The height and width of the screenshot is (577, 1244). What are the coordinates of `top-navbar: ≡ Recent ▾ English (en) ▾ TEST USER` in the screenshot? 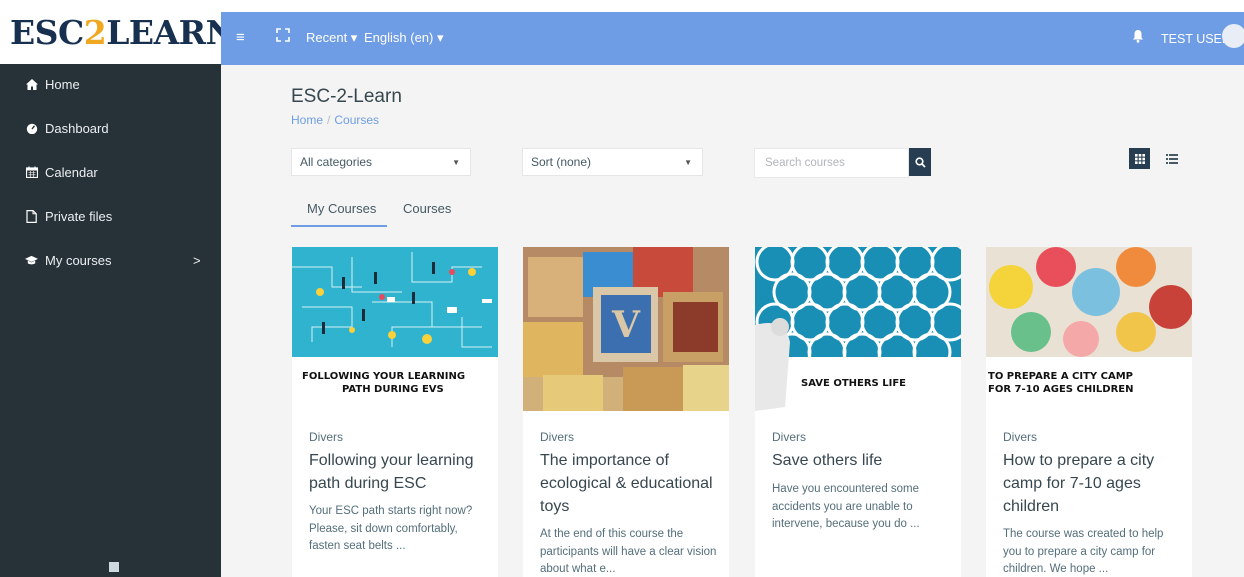 It's located at (732, 38).